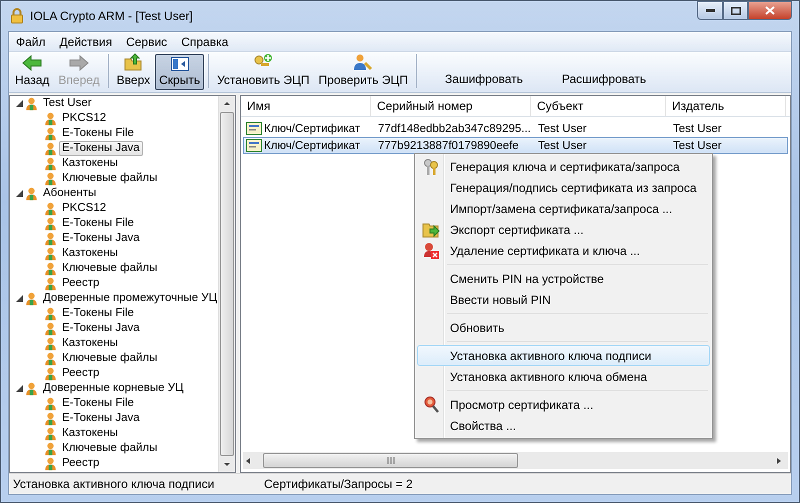 This screenshot has width=800, height=503. What do you see at coordinates (146, 41) in the screenshot?
I see `menu-item: Сервис` at bounding box center [146, 41].